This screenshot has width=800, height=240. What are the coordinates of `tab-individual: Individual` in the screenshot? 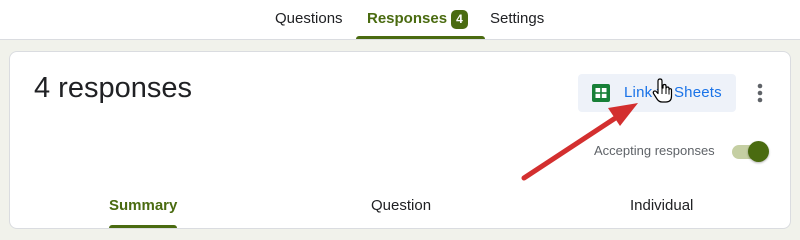 It's located at (662, 212).